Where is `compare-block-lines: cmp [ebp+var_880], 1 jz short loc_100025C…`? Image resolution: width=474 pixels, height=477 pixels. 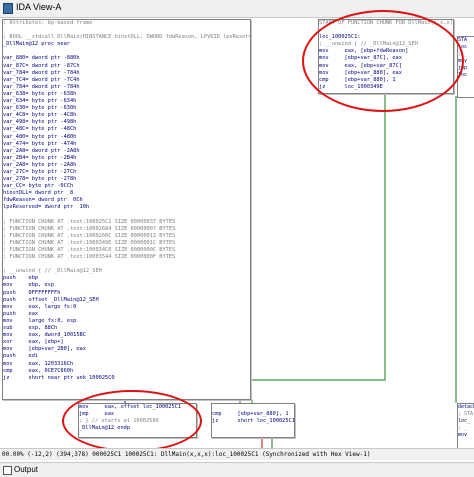
compare-block-lines: cmp [ebp+var_880], 1 jz short loc_100025C… is located at coordinates (253, 414).